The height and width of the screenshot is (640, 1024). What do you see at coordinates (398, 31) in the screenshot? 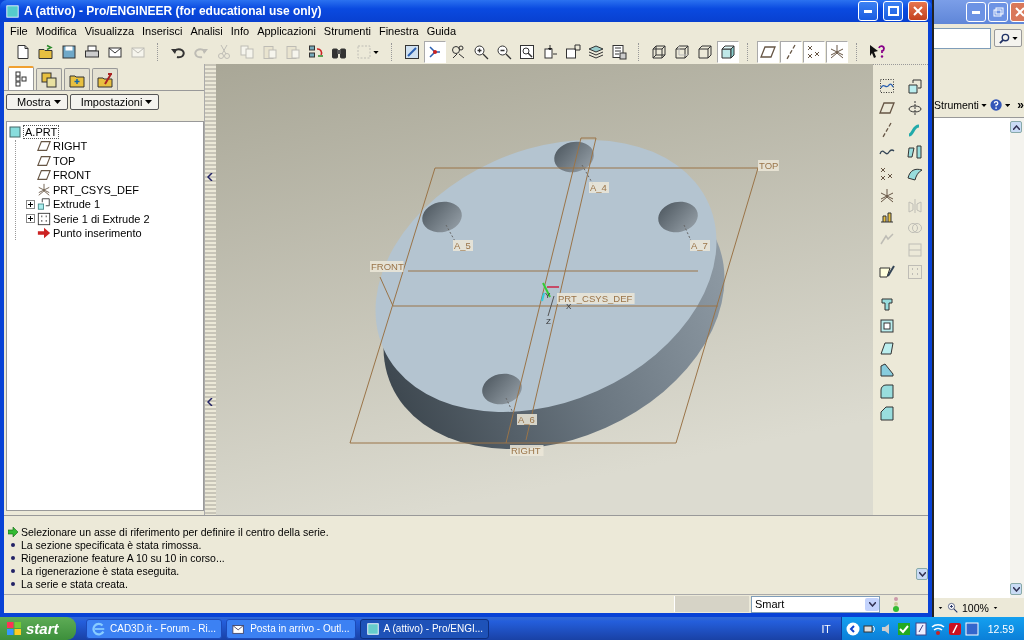
I see `menu-item: Finestra` at bounding box center [398, 31].